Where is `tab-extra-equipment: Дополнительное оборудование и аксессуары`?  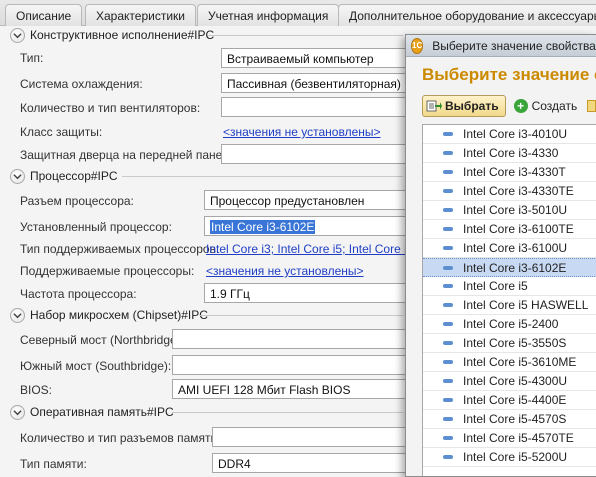
tab-extra-equipment: Дополнительное оборудование и аксессуары is located at coordinates (467, 15).